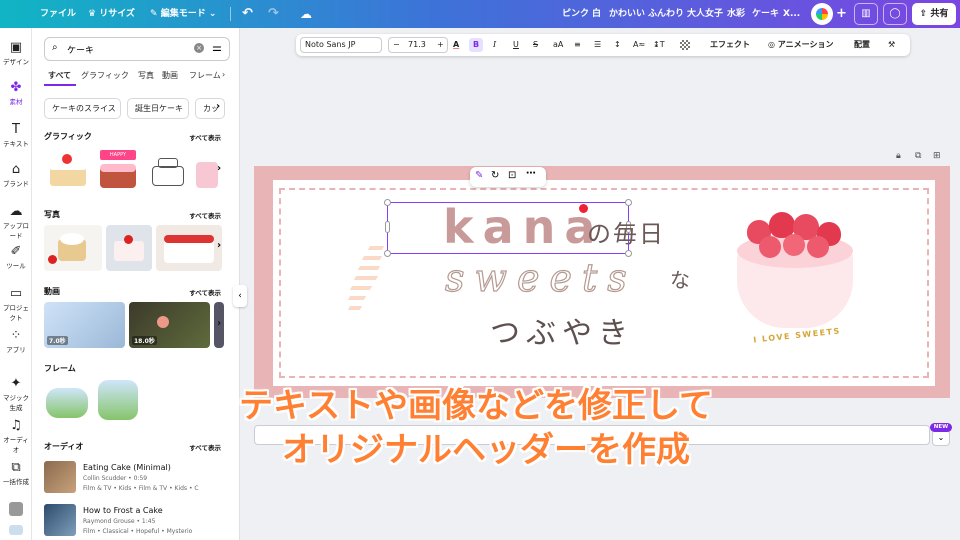 Image resolution: width=960 pixels, height=540 pixels. Describe the element at coordinates (111, 14) in the screenshot. I see `resize-button: ♛ リサイズ` at that location.